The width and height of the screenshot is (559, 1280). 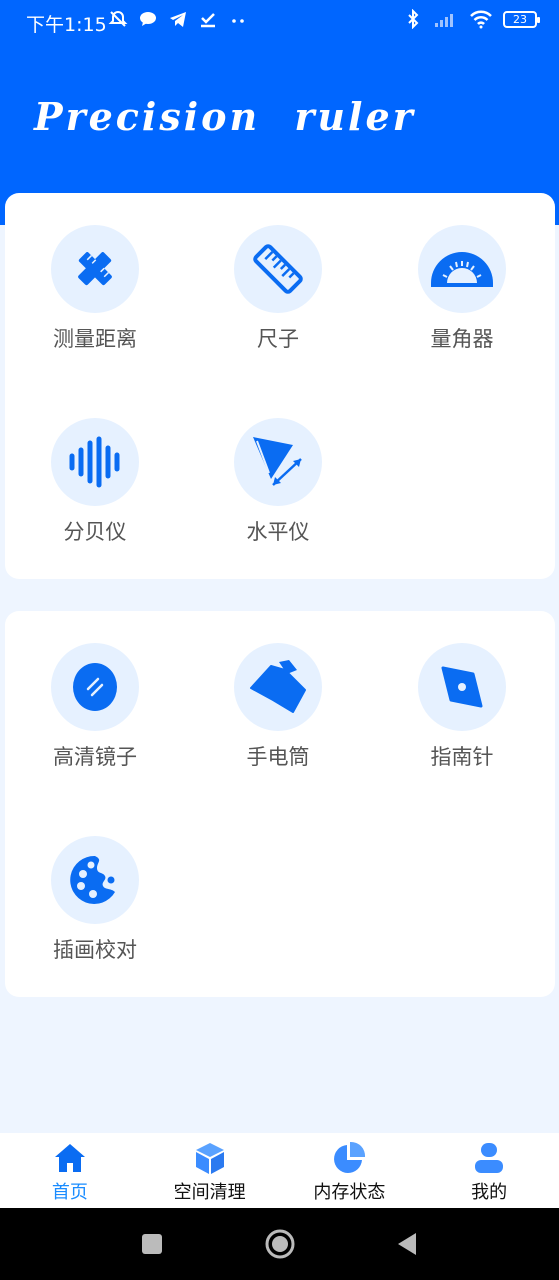 I want to click on signal-icon, so click(x=444, y=20).